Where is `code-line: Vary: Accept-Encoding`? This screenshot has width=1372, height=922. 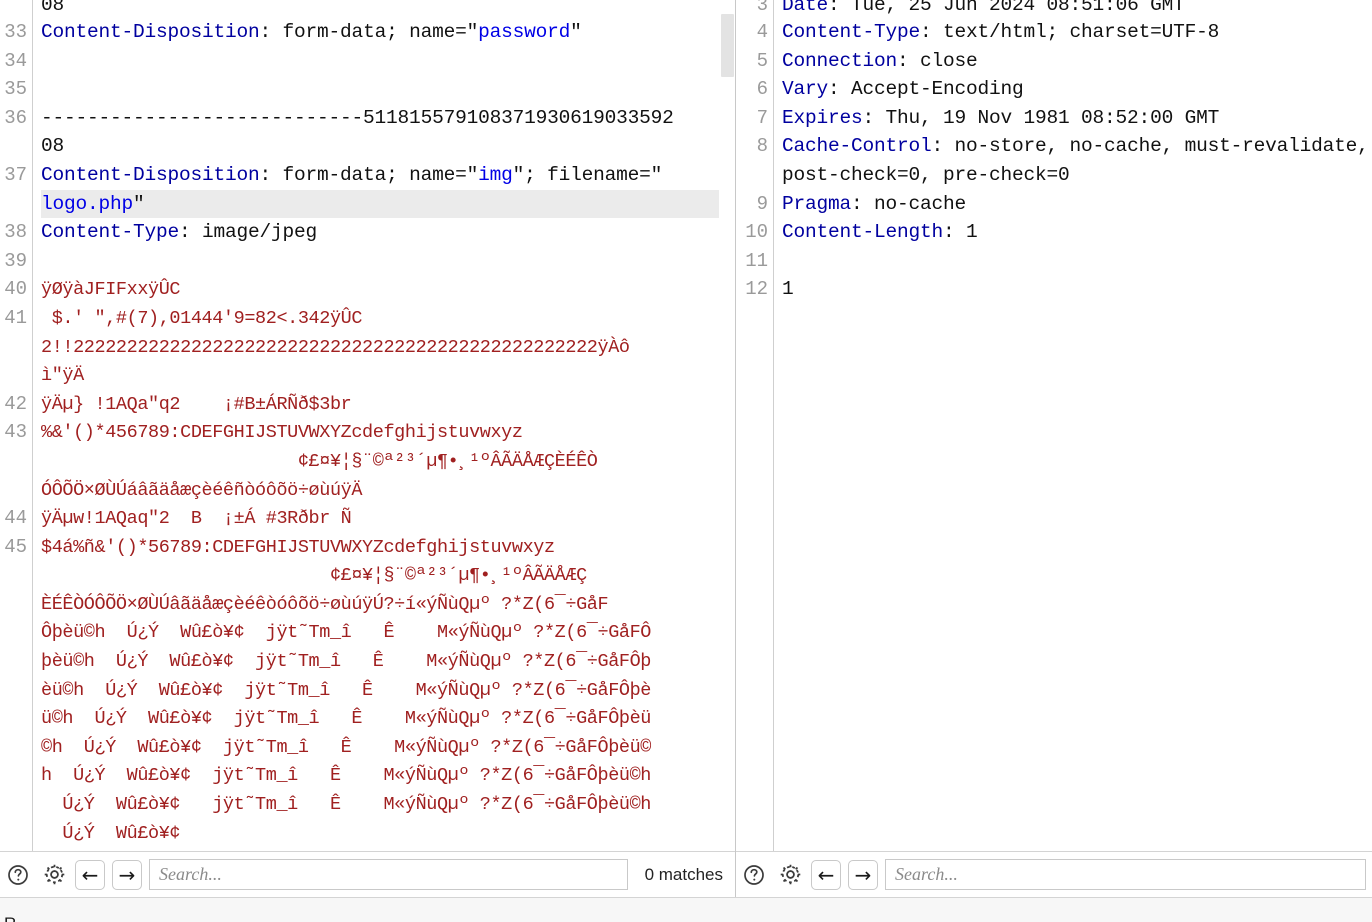 code-line: Vary: Accept-Encoding is located at coordinates (1077, 89).